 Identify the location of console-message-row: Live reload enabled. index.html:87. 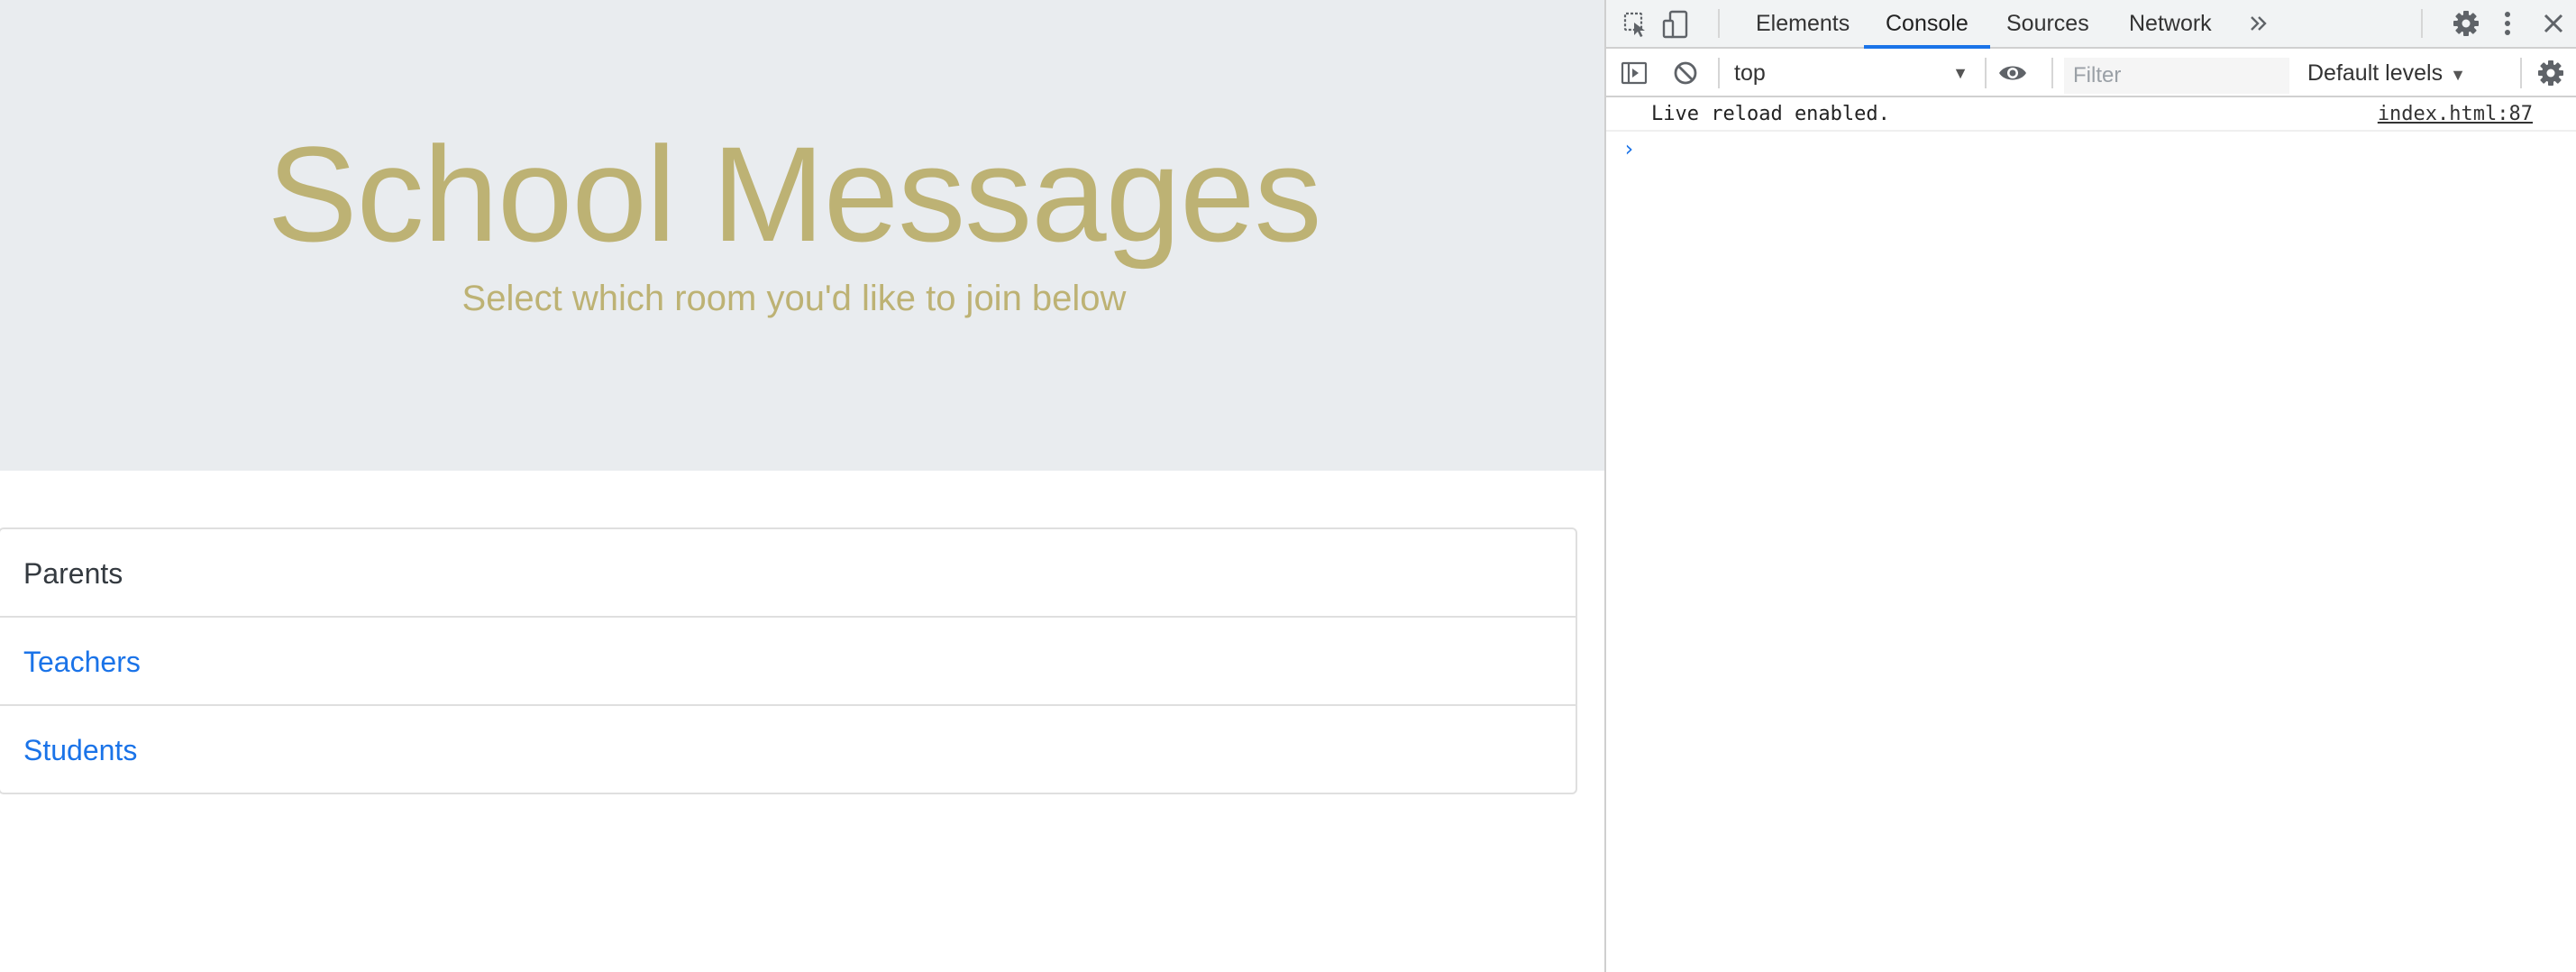
(2091, 114).